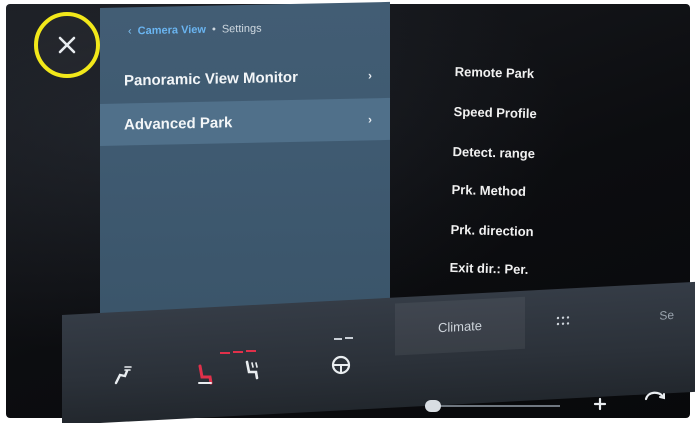 Image resolution: width=695 pixels, height=423 pixels. I want to click on breadcrumb: ‹ Camera View • Settings, so click(195, 30).